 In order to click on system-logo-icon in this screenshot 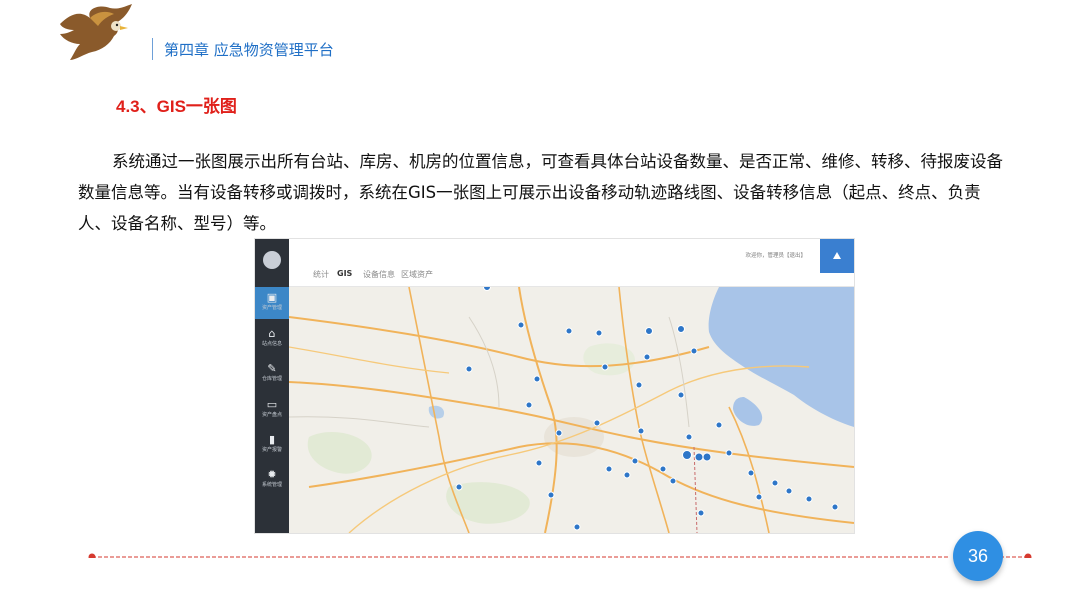, I will do `click(272, 260)`.